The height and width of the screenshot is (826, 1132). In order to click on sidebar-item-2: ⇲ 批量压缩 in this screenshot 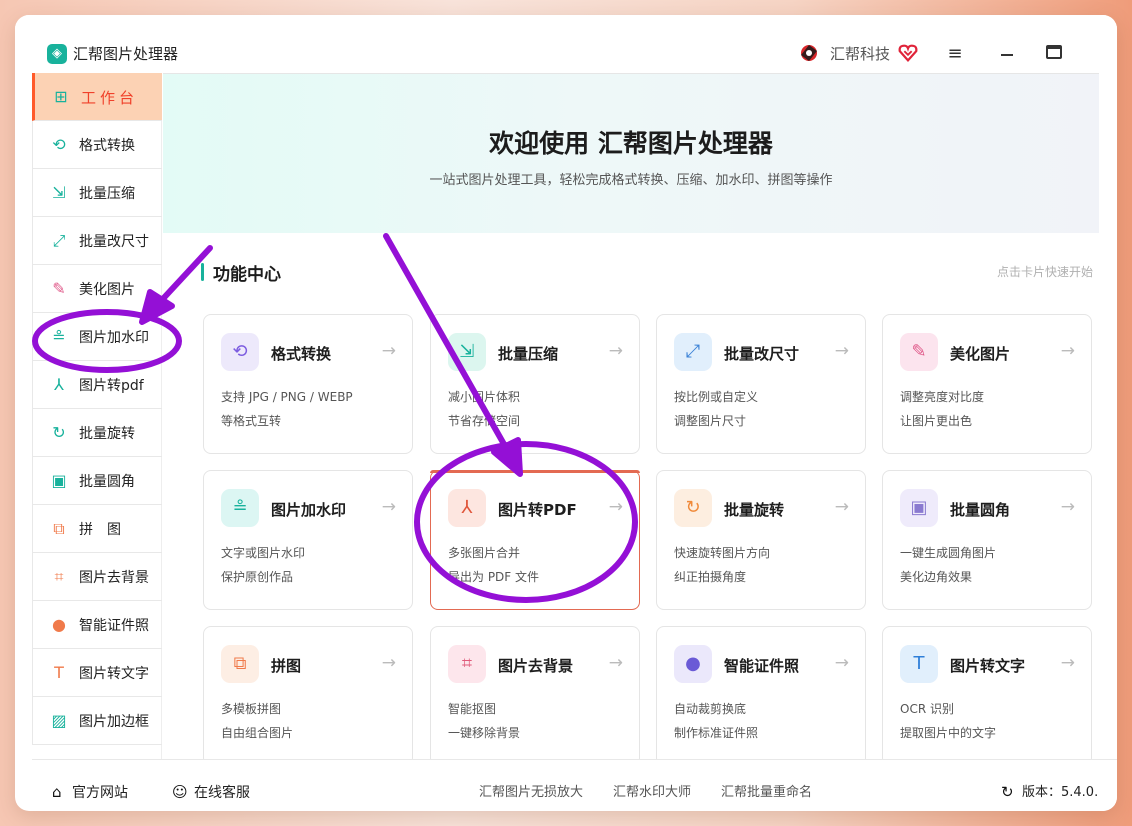, I will do `click(97, 193)`.